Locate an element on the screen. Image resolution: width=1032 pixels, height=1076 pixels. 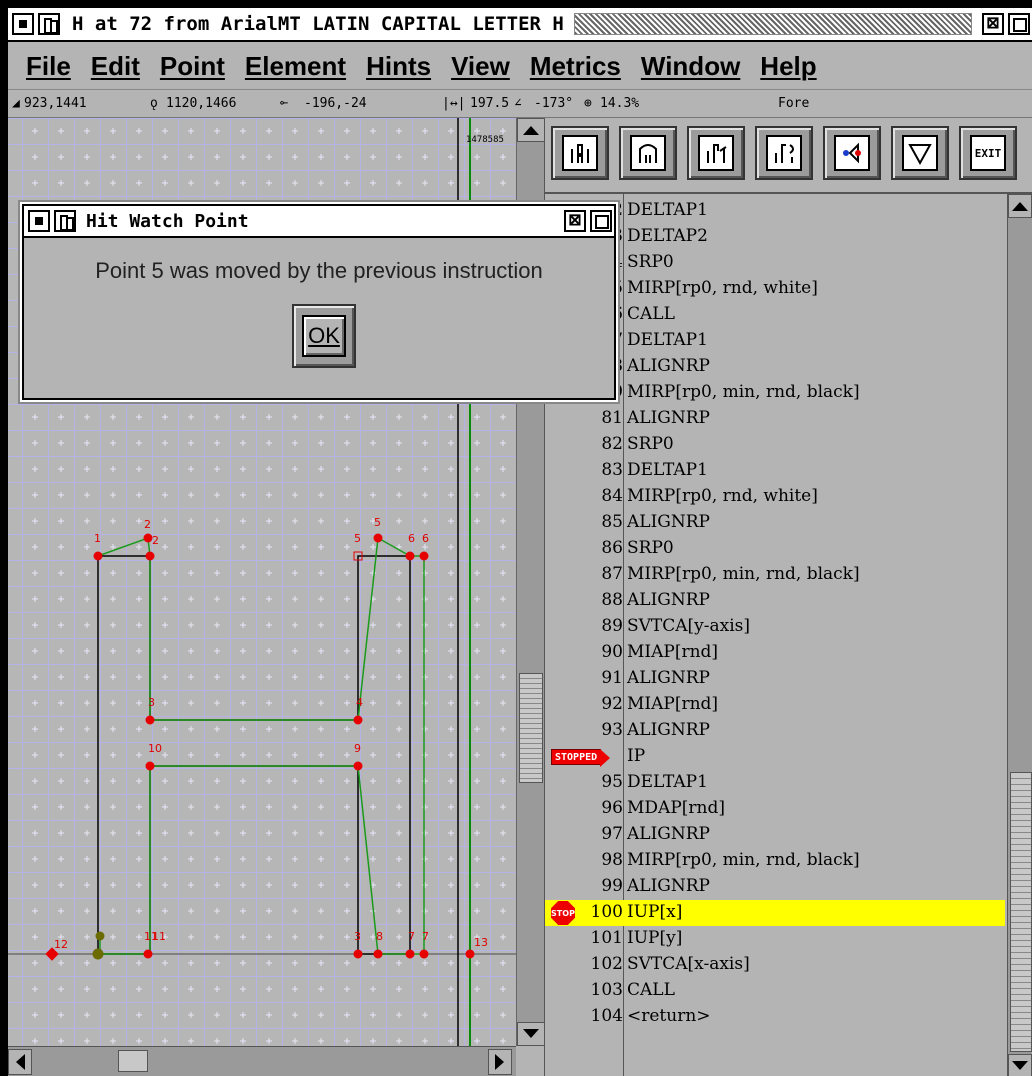
instruction-row: 97 ALIGNRP is located at coordinates (775, 835).